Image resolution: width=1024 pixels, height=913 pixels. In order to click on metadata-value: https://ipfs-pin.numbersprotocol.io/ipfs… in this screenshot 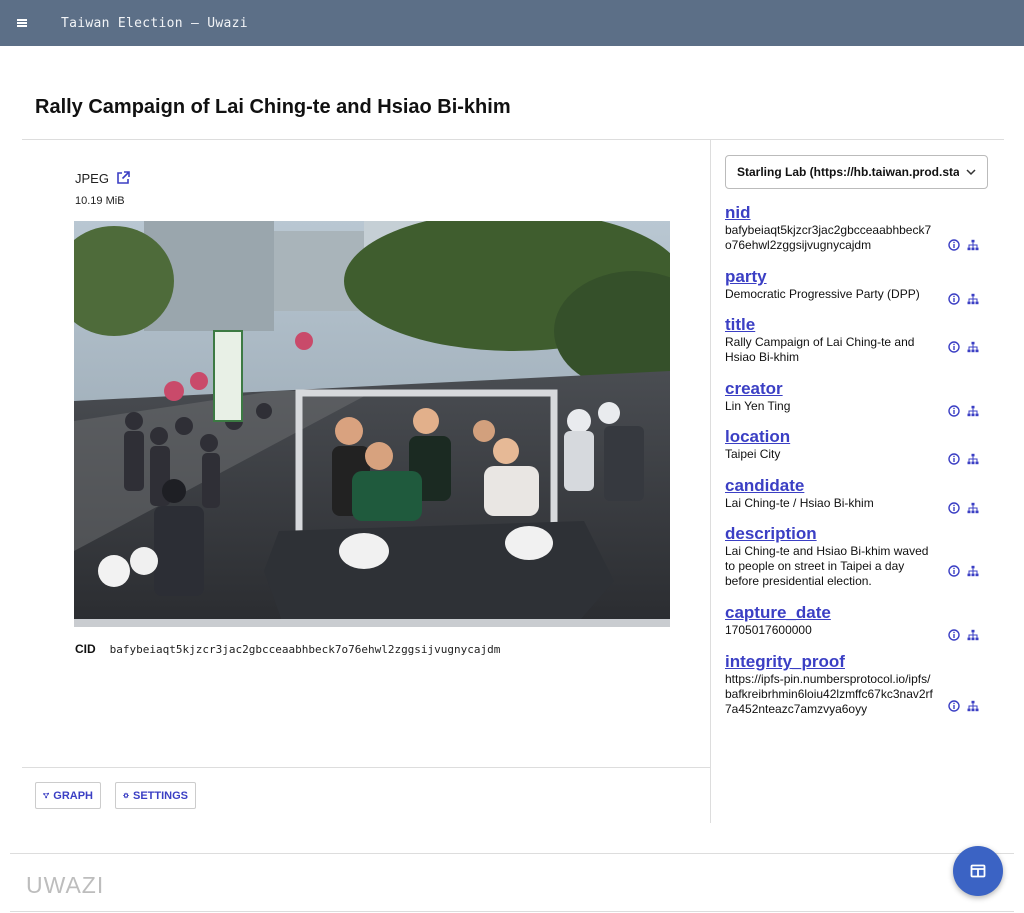, I will do `click(829, 694)`.